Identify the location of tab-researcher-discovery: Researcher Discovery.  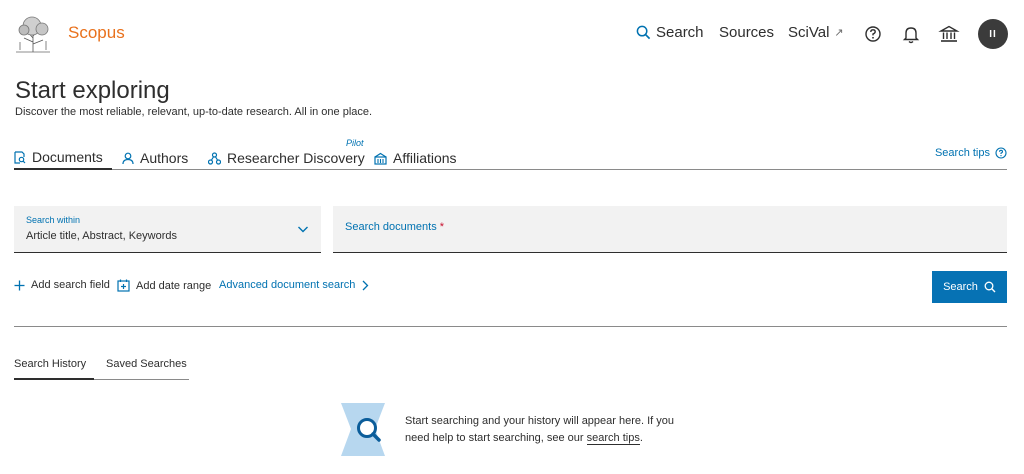
(286, 158).